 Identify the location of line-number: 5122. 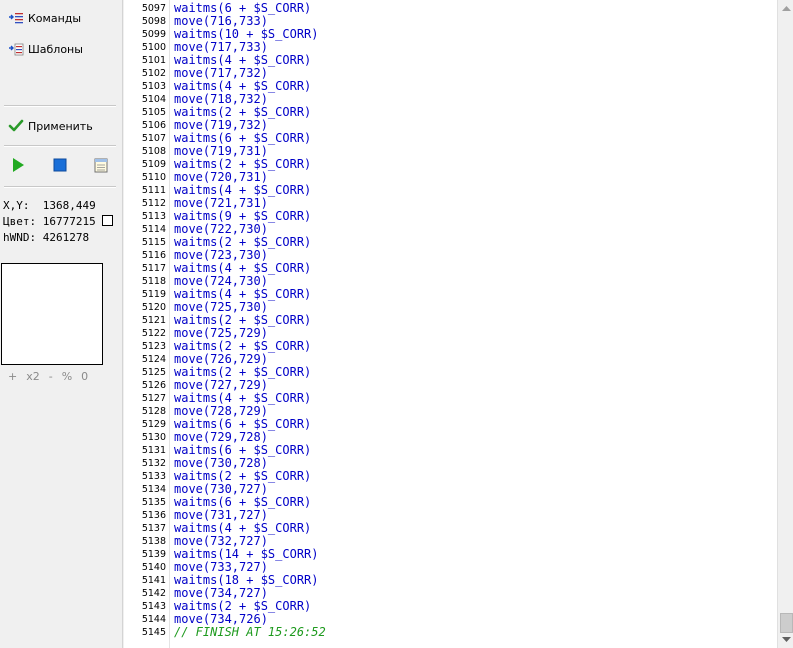
(153, 333).